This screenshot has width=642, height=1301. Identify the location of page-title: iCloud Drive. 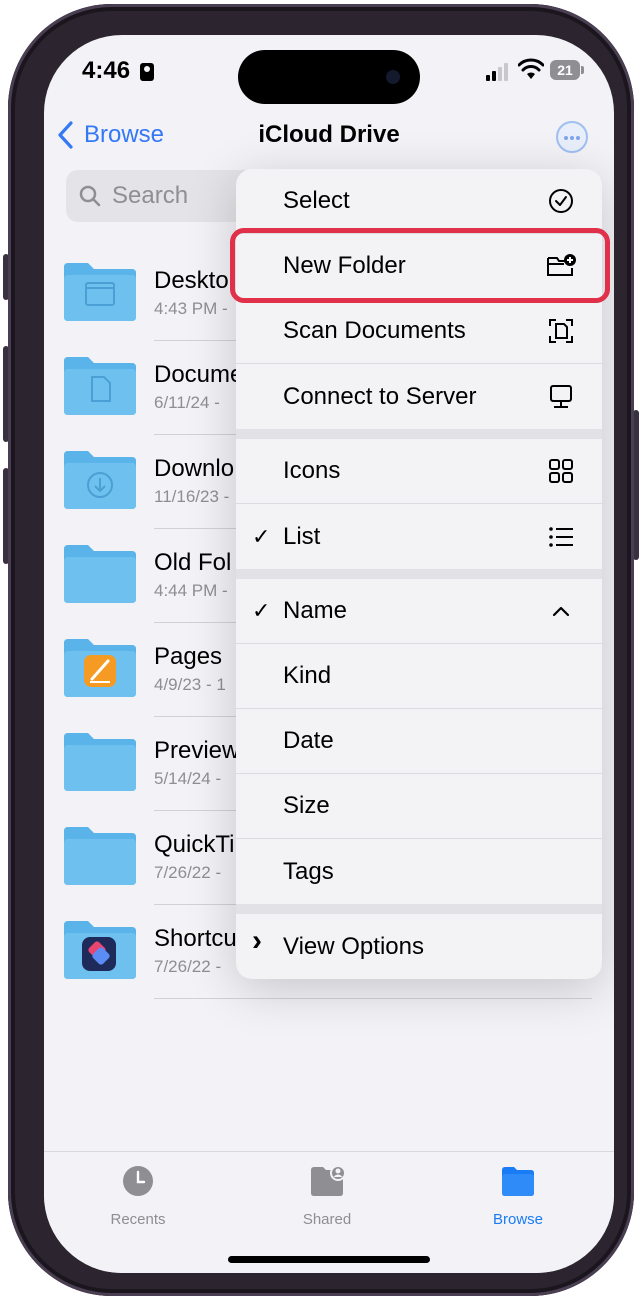
(329, 134).